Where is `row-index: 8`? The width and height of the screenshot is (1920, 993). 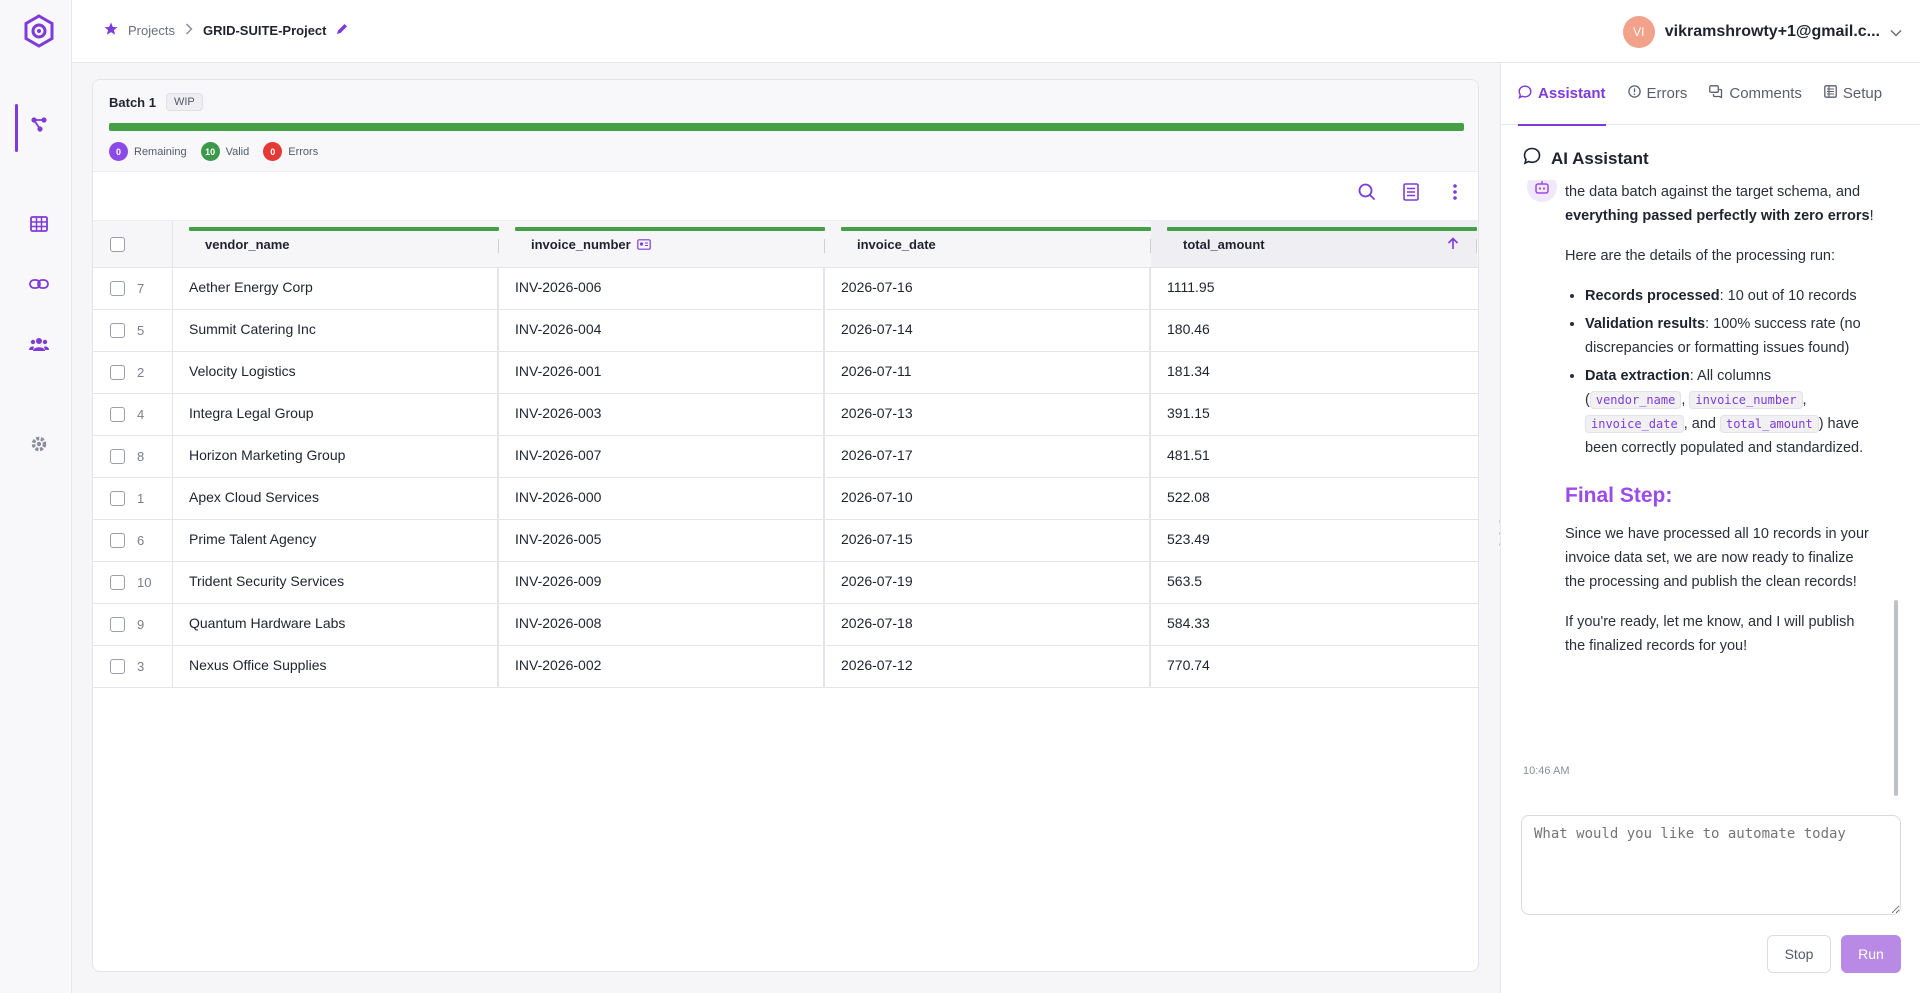 row-index: 8 is located at coordinates (141, 456).